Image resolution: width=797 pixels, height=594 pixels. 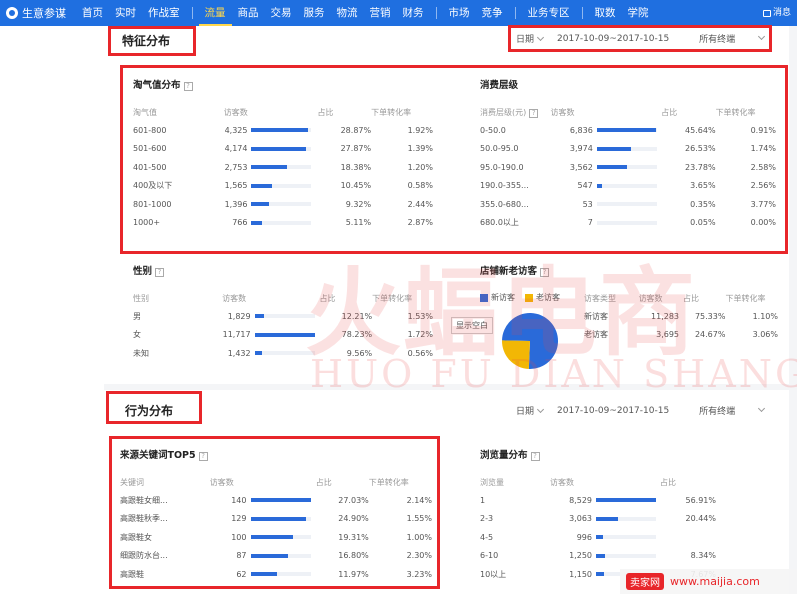 I want to click on table-row: 0-50.0 6,836 45.64% 0.91%, so click(x=628, y=130).